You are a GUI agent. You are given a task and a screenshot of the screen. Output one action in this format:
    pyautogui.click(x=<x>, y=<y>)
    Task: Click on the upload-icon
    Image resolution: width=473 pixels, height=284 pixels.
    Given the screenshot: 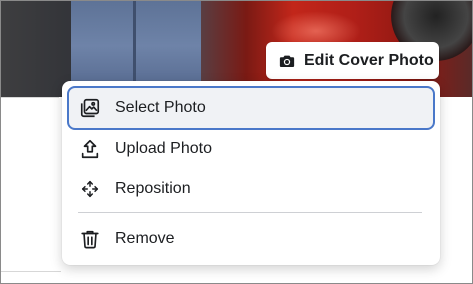 What is the action you would take?
    pyautogui.click(x=90, y=149)
    